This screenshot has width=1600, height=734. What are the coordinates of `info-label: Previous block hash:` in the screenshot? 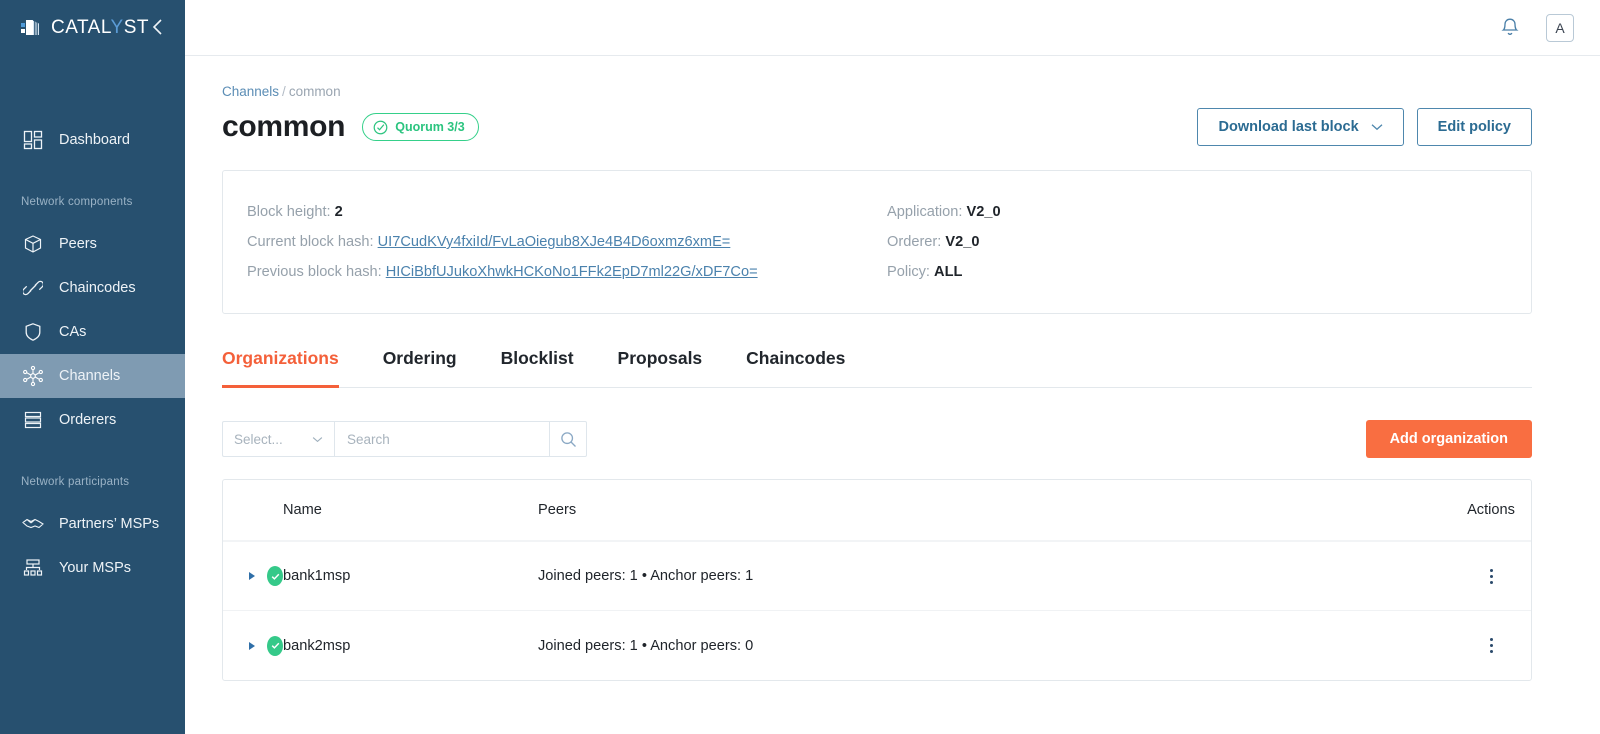 It's located at (314, 272).